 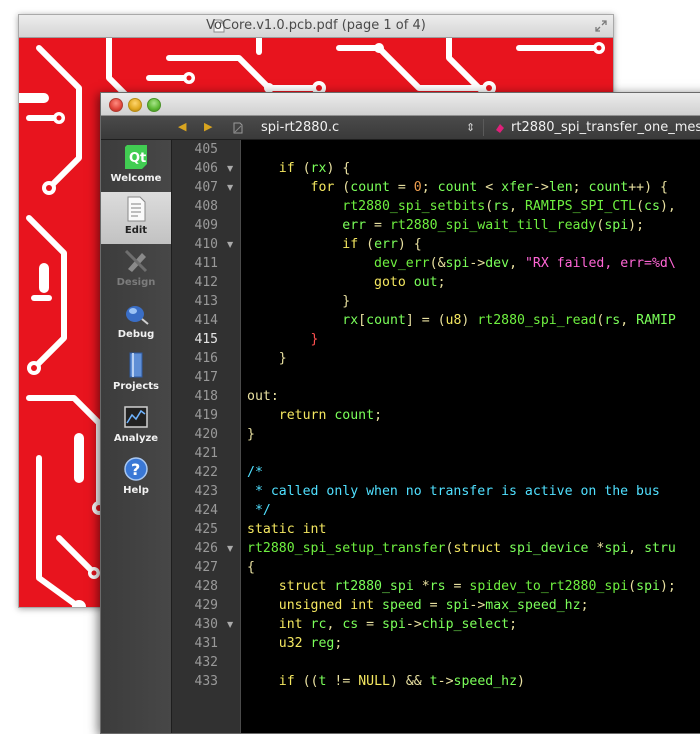 What do you see at coordinates (206, 434) in the screenshot?
I see `line-number: 420` at bounding box center [206, 434].